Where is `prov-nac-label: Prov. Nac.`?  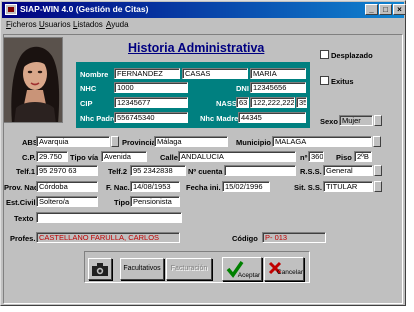 prov-nac-label: Prov. Nac. is located at coordinates (22, 187).